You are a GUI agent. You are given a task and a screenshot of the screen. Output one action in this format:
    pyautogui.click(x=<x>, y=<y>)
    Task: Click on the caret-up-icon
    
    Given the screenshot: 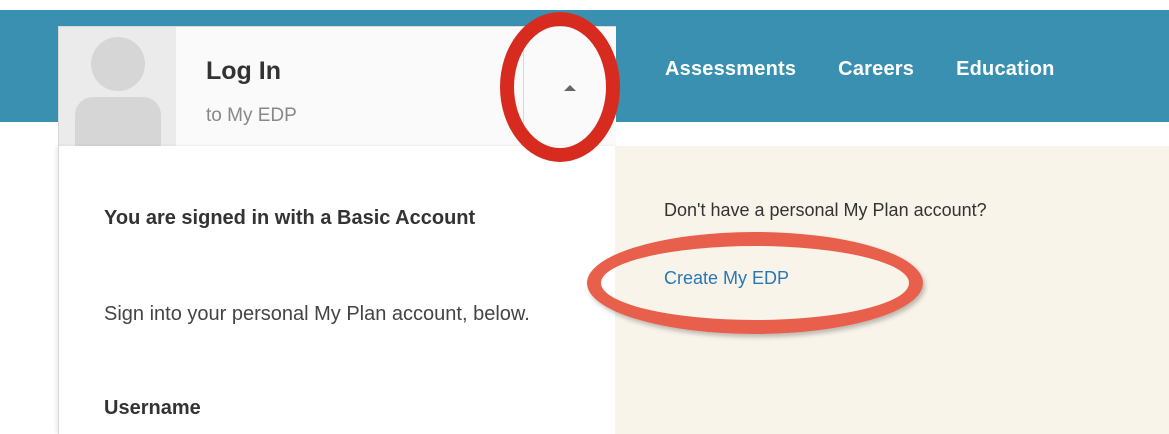 What is the action you would take?
    pyautogui.click(x=570, y=88)
    